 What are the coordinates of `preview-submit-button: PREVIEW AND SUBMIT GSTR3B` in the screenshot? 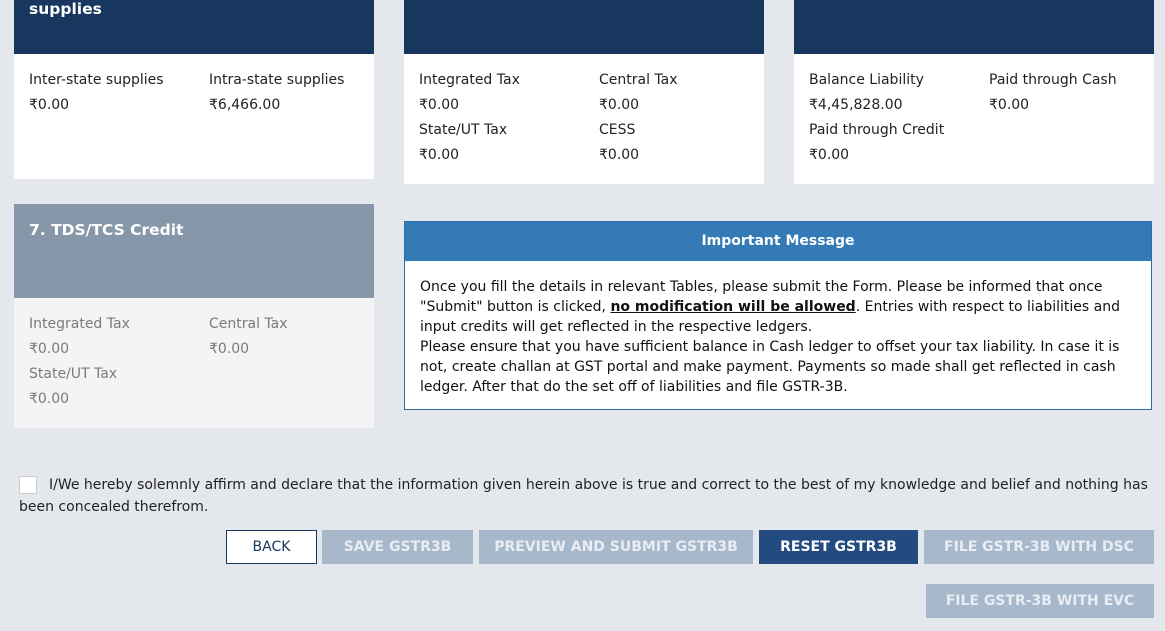 It's located at (616, 547).